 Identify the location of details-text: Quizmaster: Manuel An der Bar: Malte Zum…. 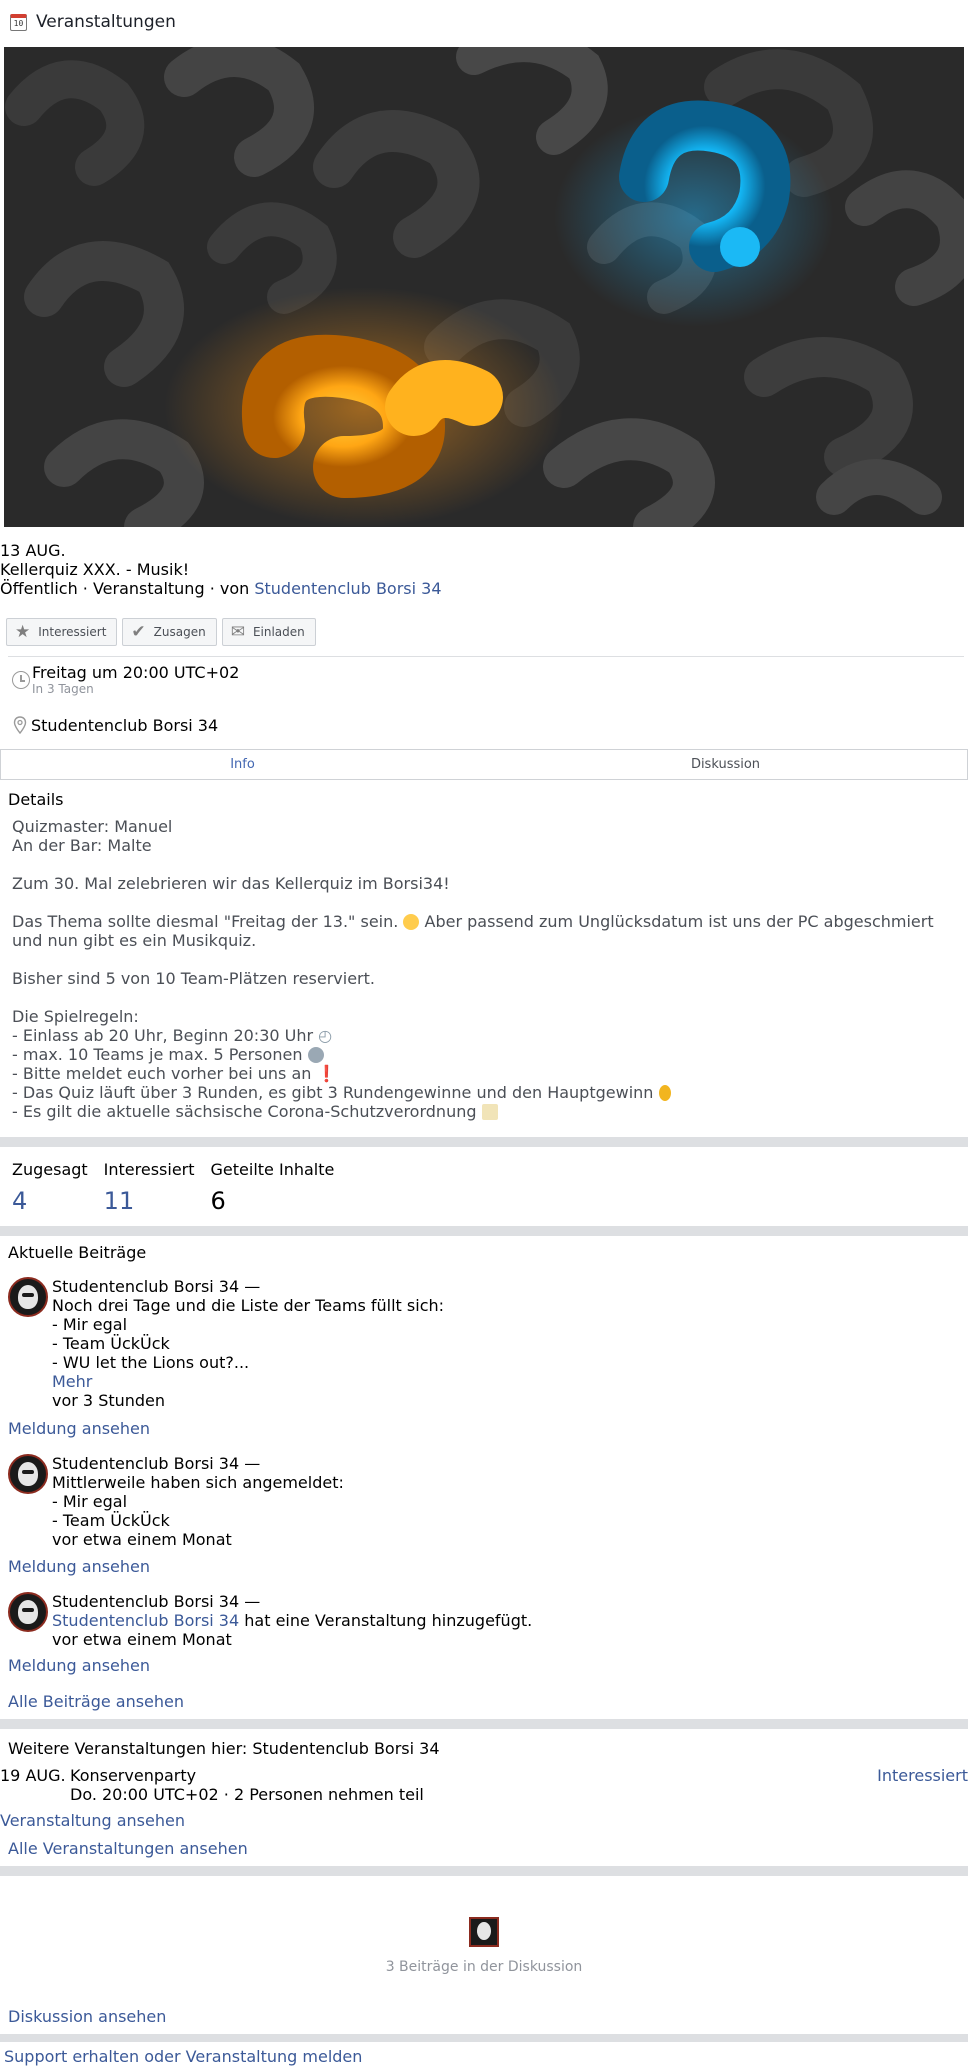
(484, 969).